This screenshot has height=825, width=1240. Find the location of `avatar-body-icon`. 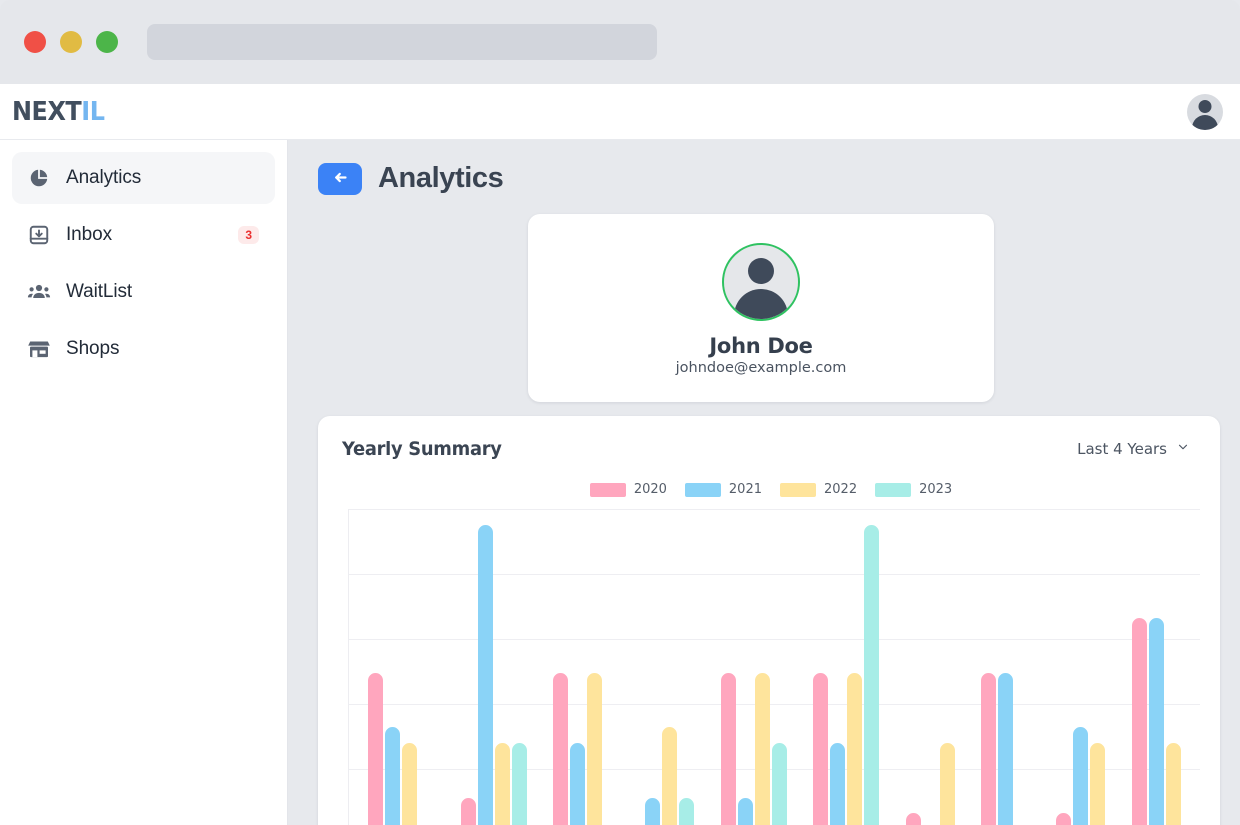

avatar-body-icon is located at coordinates (1205, 122).